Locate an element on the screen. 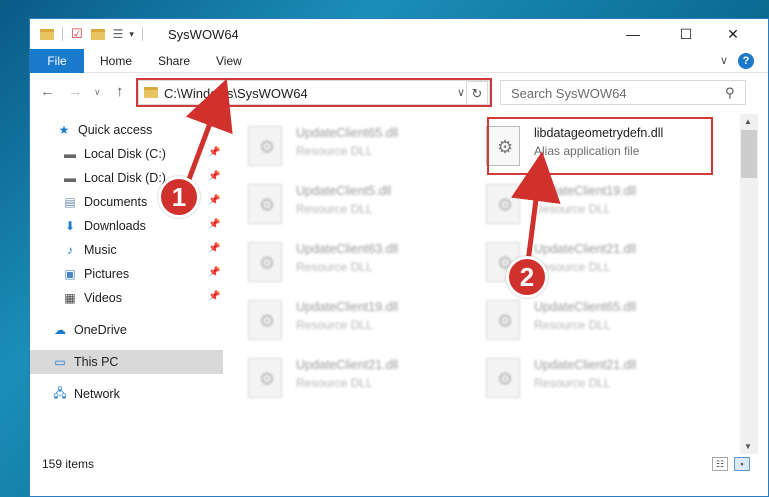  music-icon: ♪ is located at coordinates (70, 250).